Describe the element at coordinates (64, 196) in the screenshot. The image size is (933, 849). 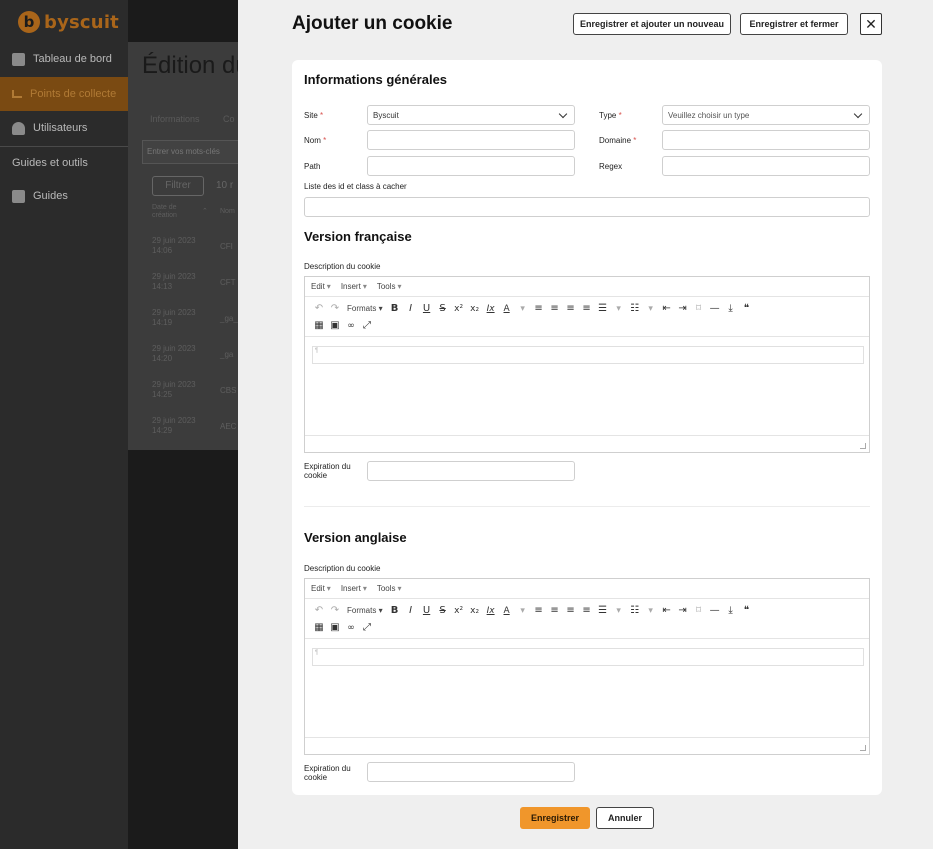
I see `sidebar-item-guides: Guides` at that location.